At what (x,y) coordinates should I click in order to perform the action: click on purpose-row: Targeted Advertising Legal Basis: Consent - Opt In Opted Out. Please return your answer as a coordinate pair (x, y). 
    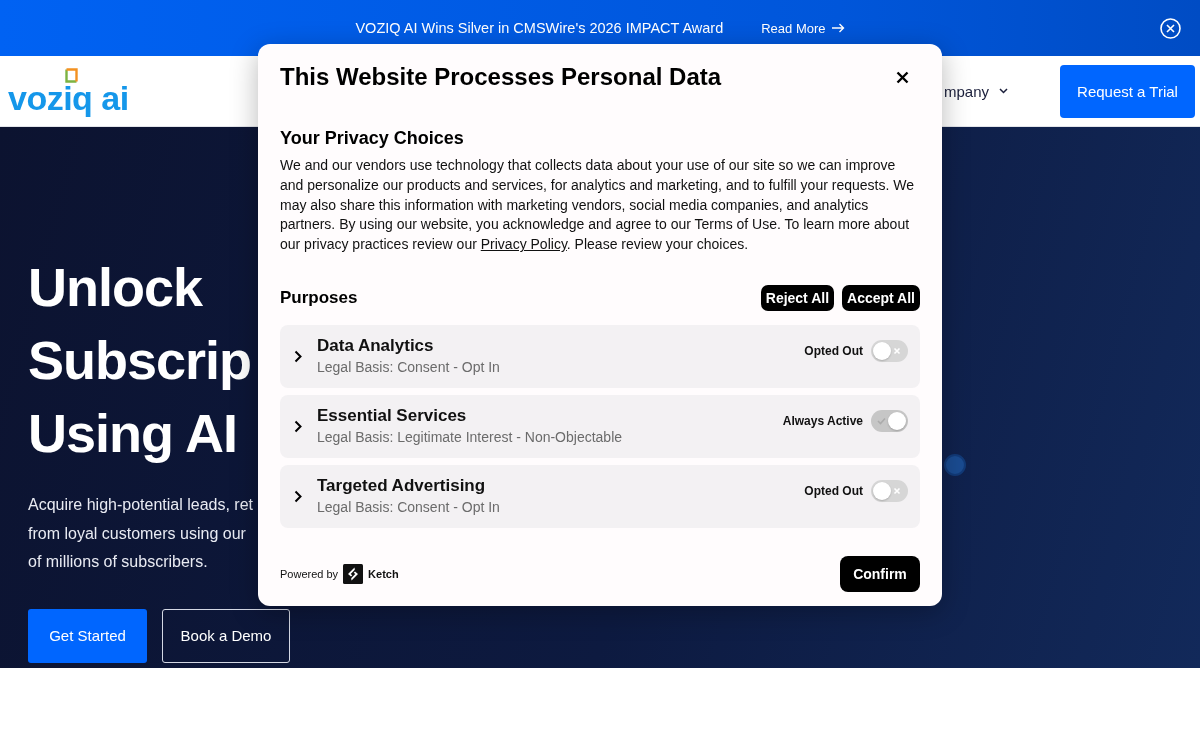
    Looking at the image, I should click on (600, 496).